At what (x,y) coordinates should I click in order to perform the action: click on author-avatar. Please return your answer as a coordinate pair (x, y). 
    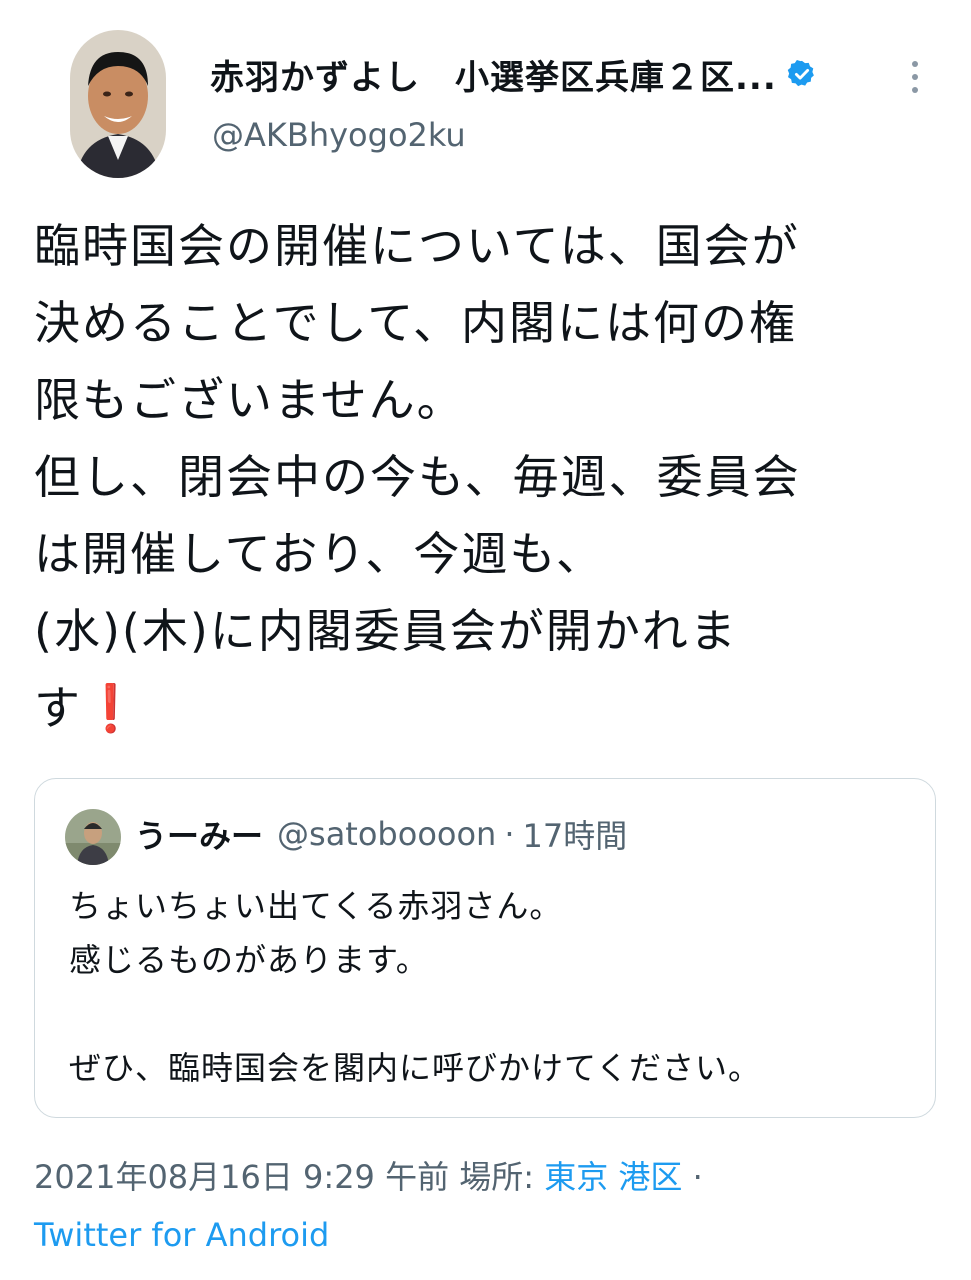
    Looking at the image, I should click on (118, 104).